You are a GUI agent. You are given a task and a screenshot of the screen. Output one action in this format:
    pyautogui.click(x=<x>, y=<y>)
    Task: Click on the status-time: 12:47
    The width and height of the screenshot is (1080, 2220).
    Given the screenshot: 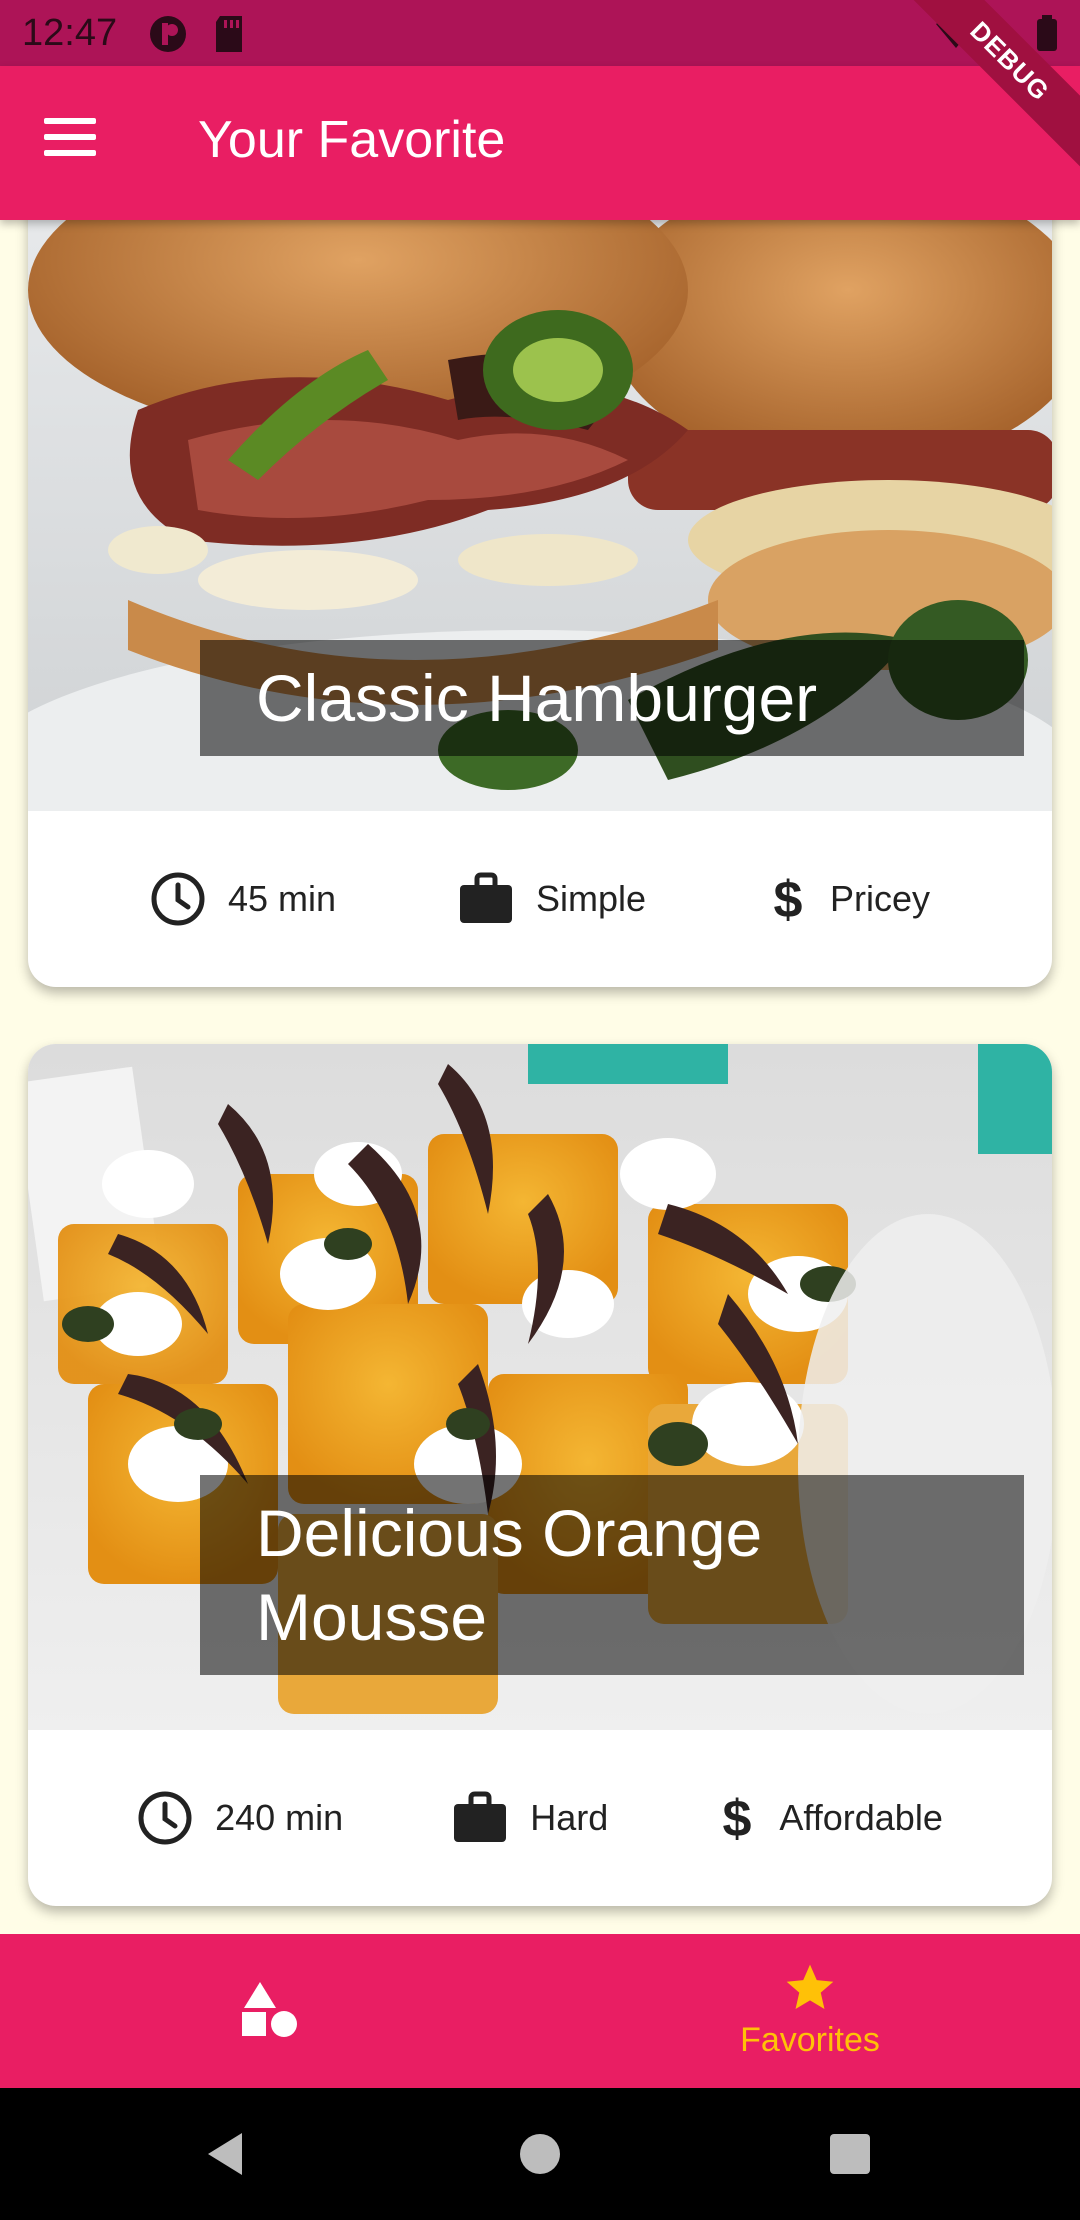 What is the action you would take?
    pyautogui.click(x=70, y=33)
    